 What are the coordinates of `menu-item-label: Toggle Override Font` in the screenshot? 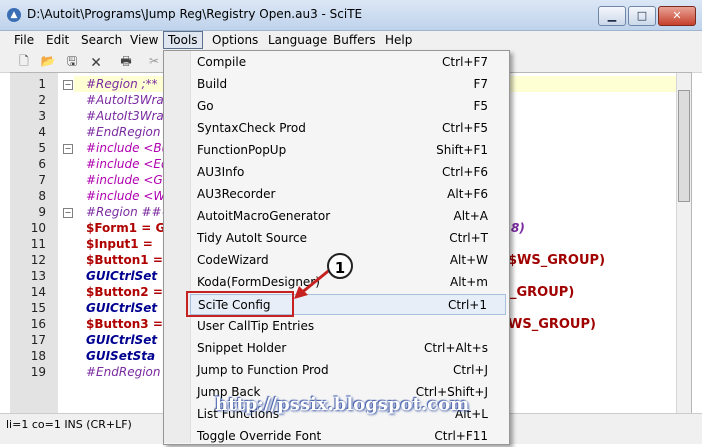 It's located at (259, 436).